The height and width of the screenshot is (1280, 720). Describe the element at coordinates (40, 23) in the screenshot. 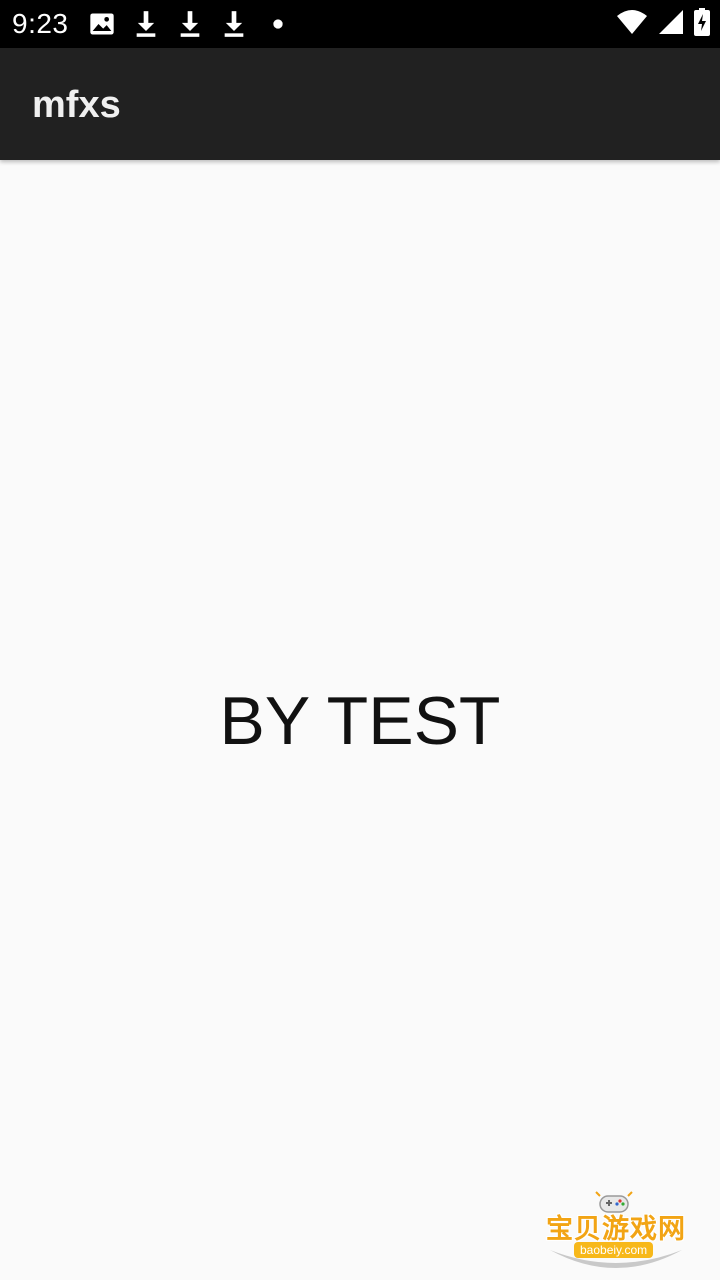

I see `status-time: 9:23` at that location.